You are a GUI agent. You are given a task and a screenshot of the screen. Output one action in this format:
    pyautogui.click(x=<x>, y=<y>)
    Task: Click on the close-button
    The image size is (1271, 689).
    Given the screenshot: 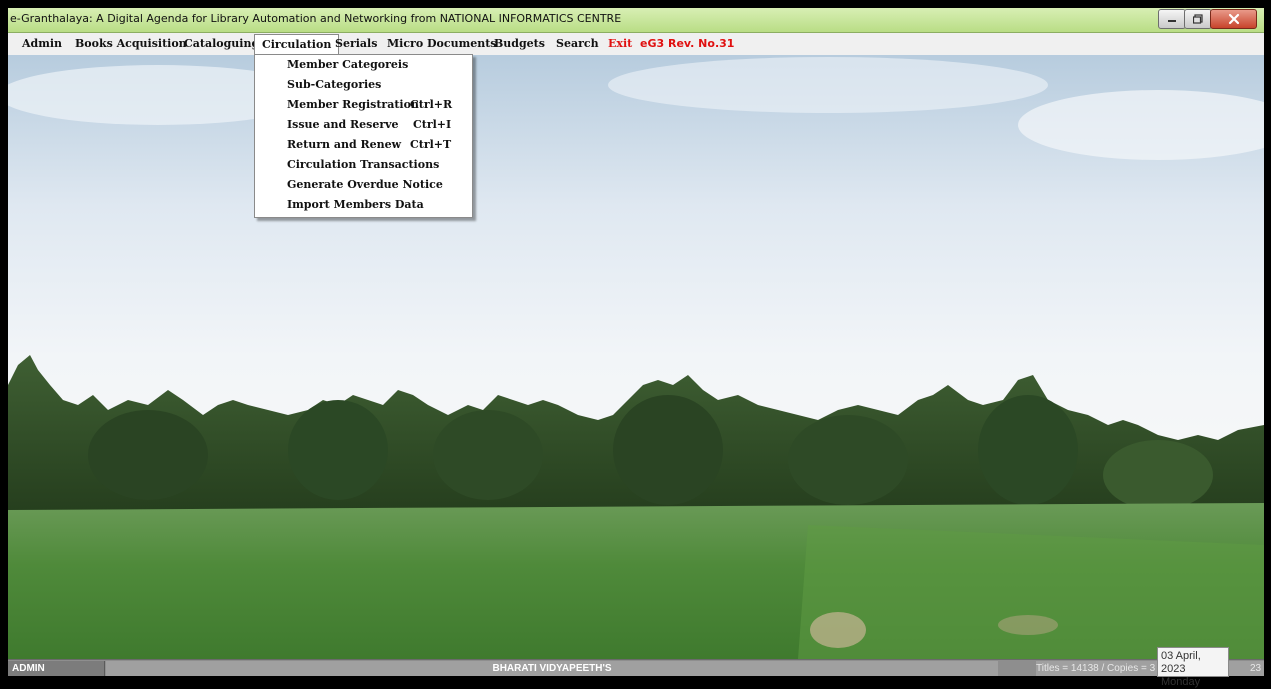 What is the action you would take?
    pyautogui.click(x=1233, y=19)
    